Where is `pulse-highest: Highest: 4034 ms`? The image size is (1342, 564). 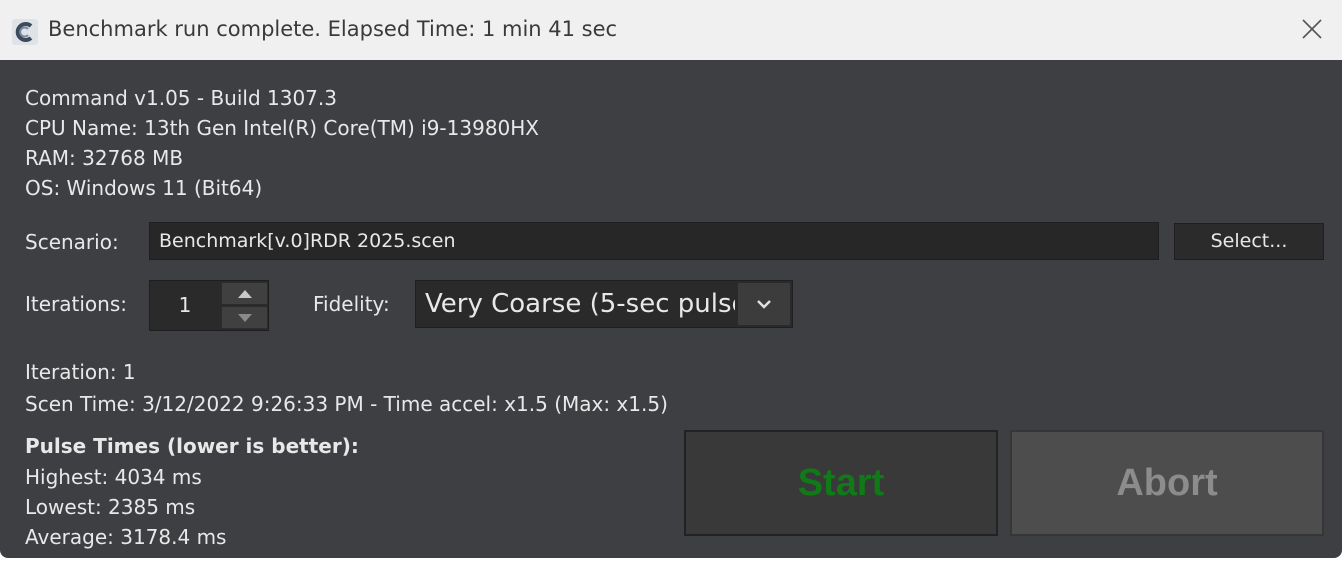 pulse-highest: Highest: 4034 ms is located at coordinates (113, 477).